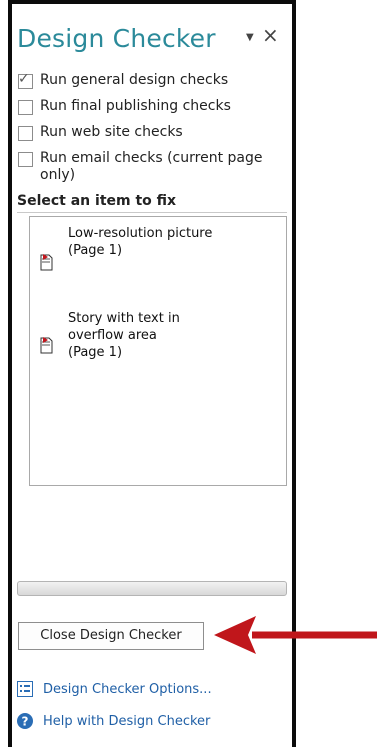  What do you see at coordinates (25, 689) in the screenshot?
I see `options-list-icon` at bounding box center [25, 689].